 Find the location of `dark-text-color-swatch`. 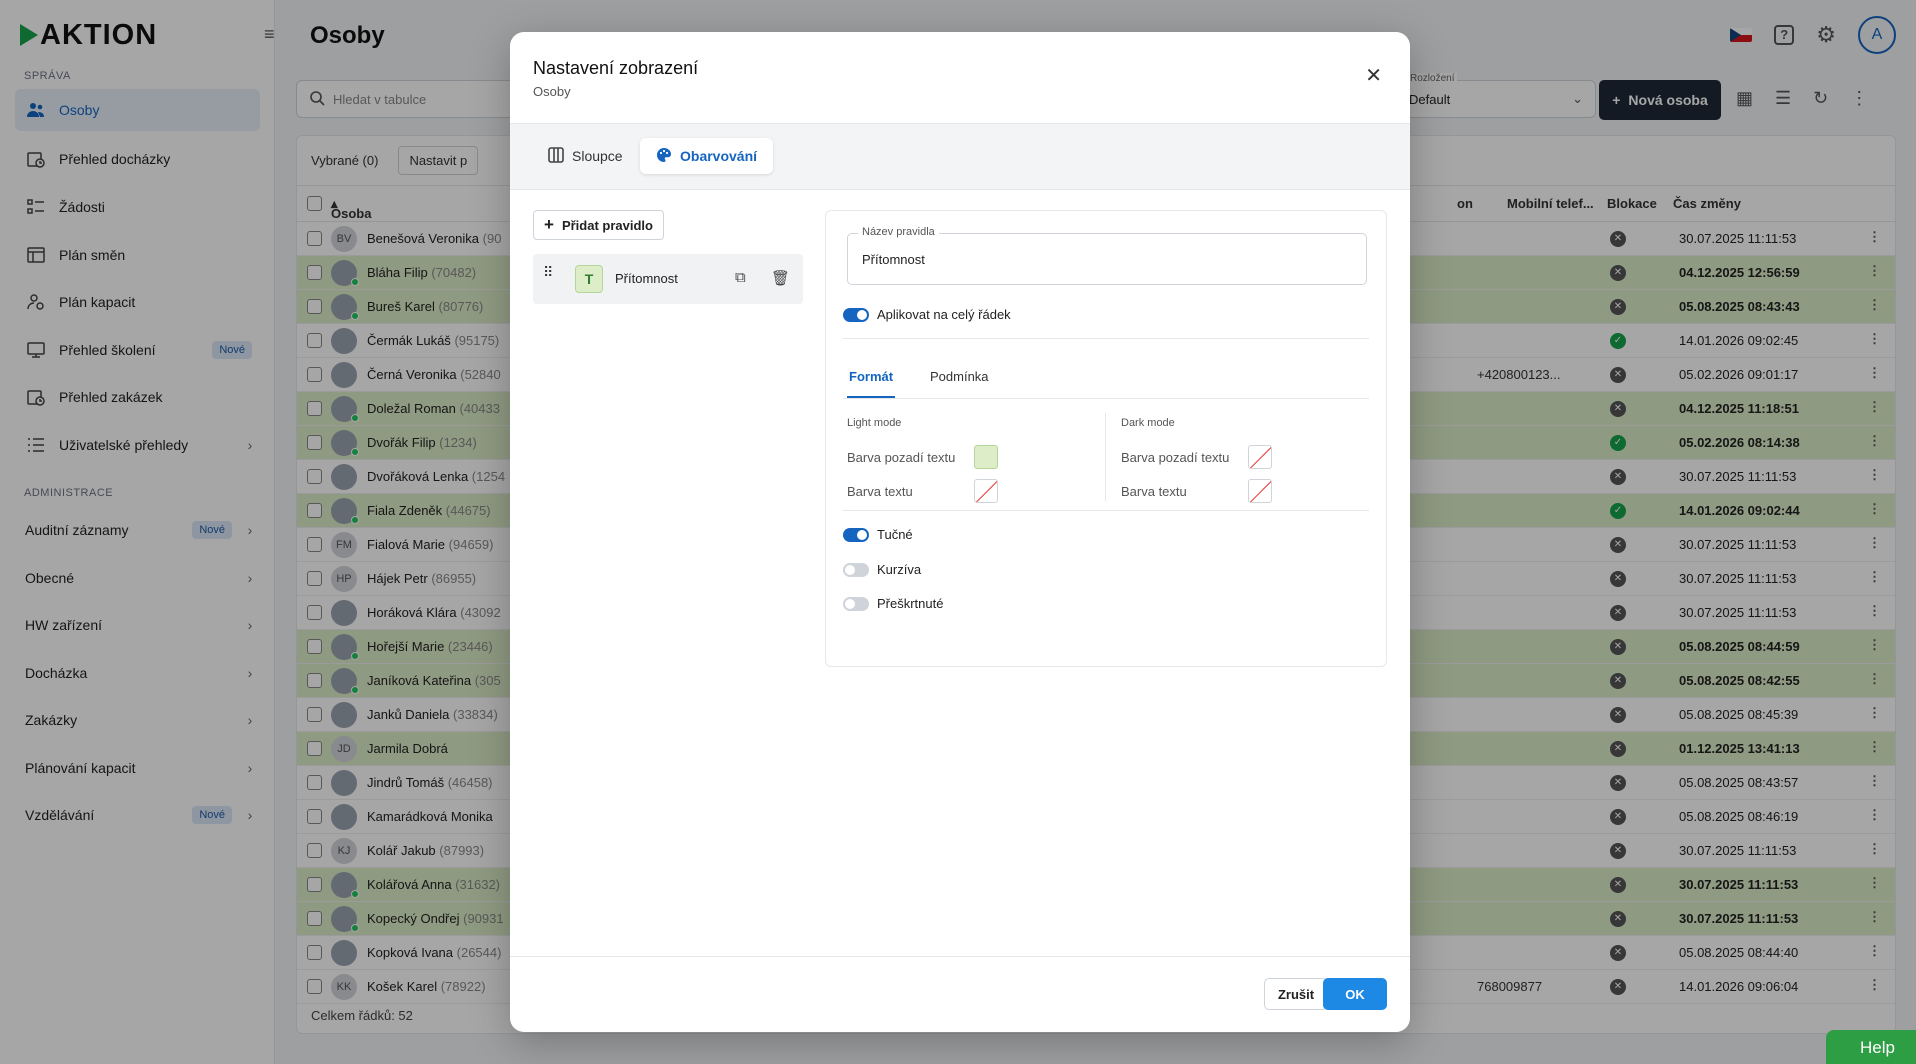

dark-text-color-swatch is located at coordinates (1260, 491).